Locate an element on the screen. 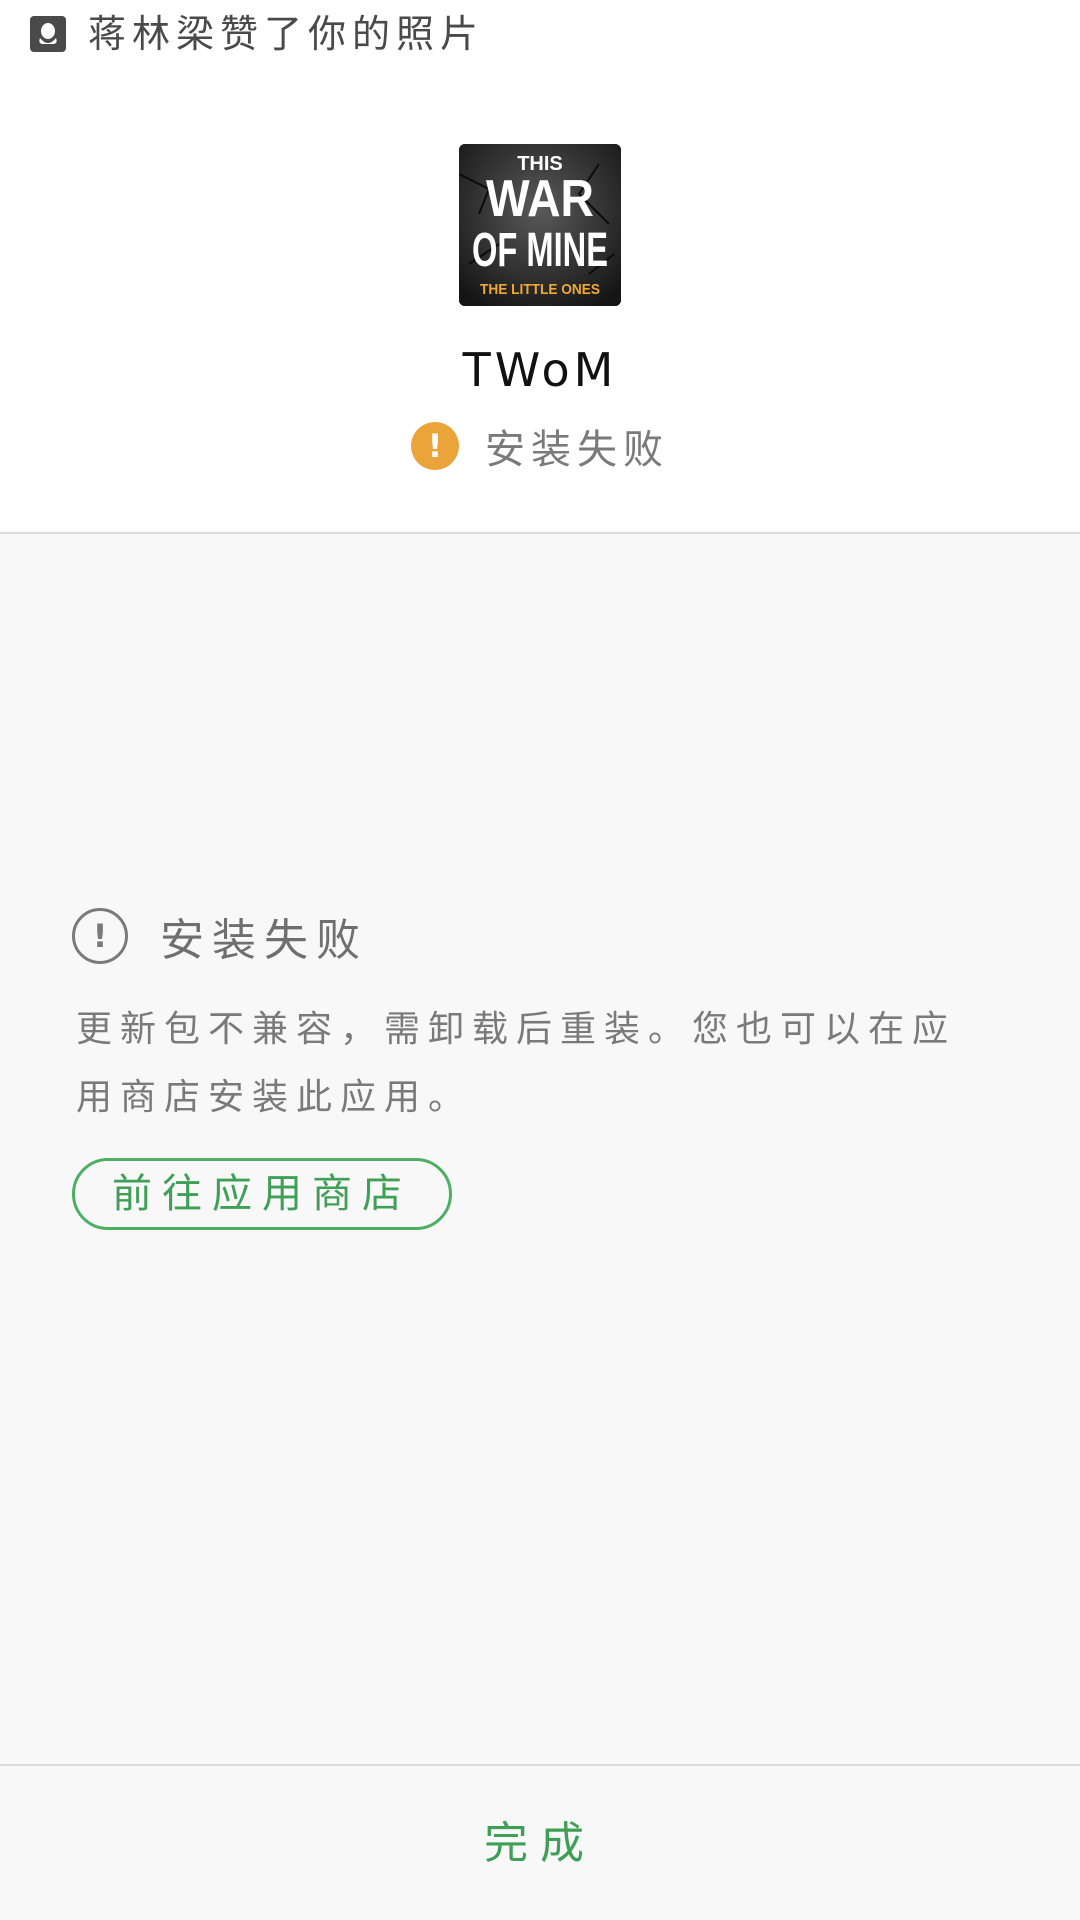  failure-title-row: ! 安装失败 is located at coordinates (220, 936).